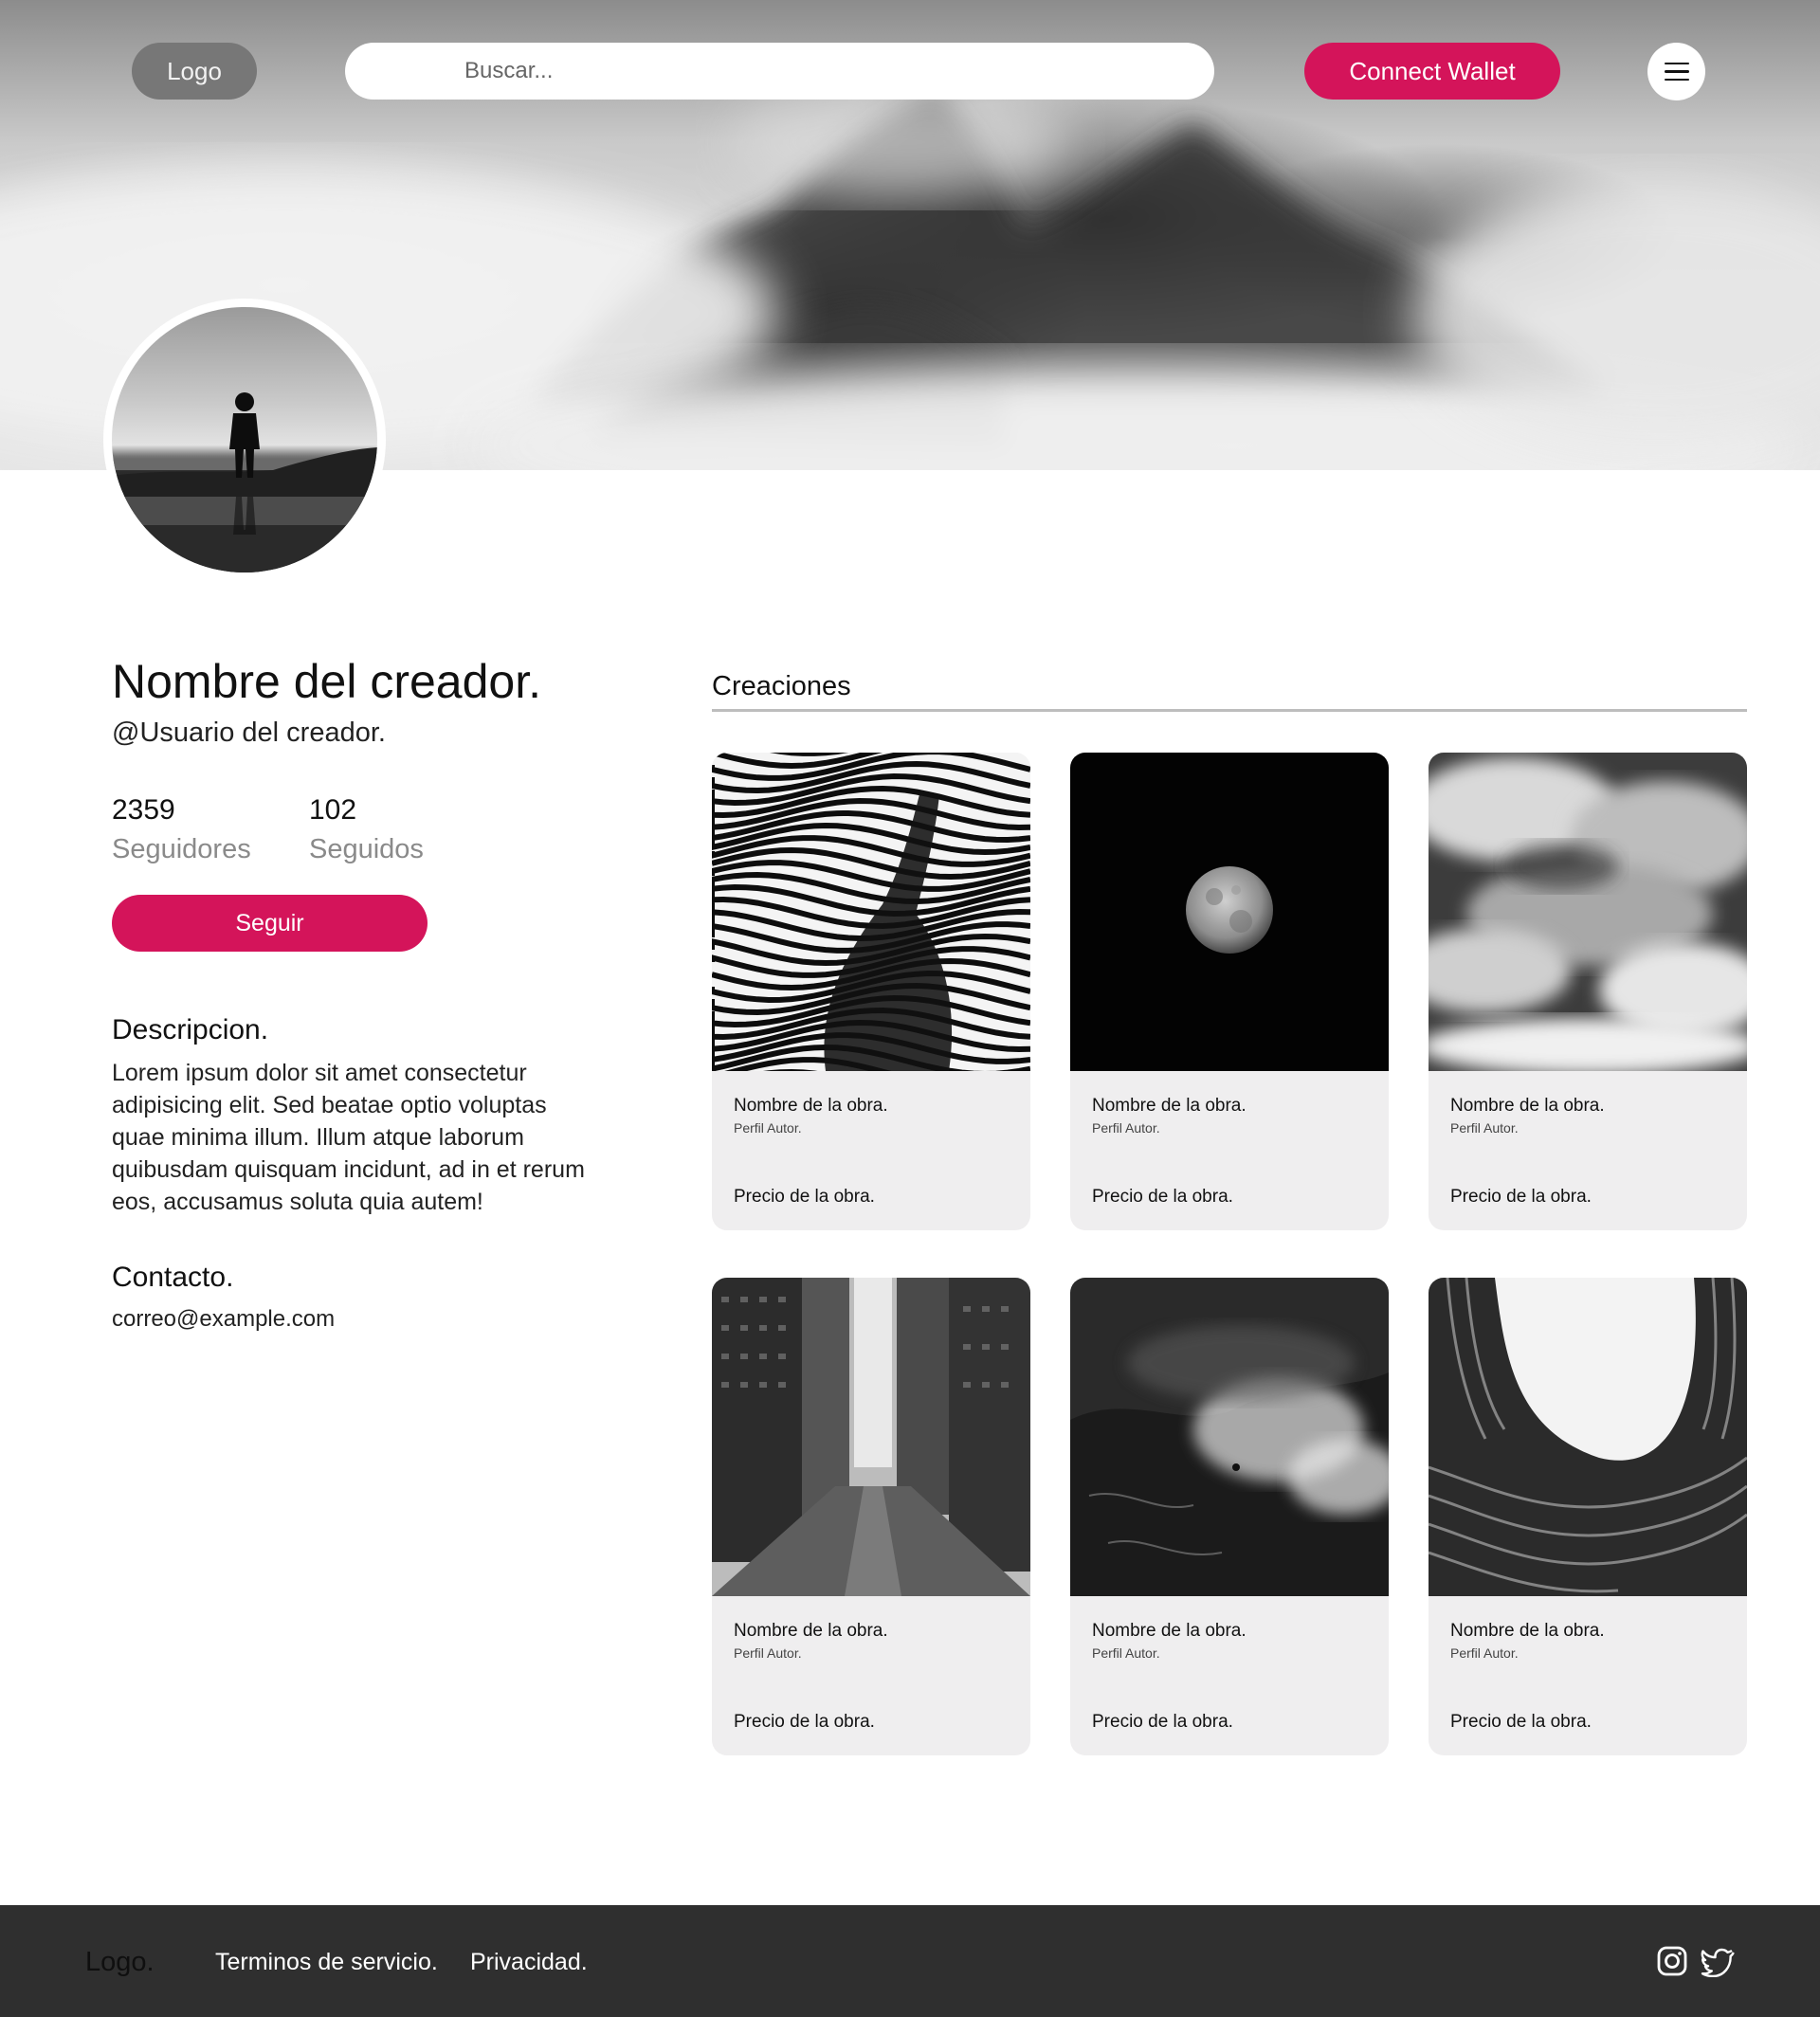  Describe the element at coordinates (366, 850) in the screenshot. I see `following-label: Seguidos` at that location.